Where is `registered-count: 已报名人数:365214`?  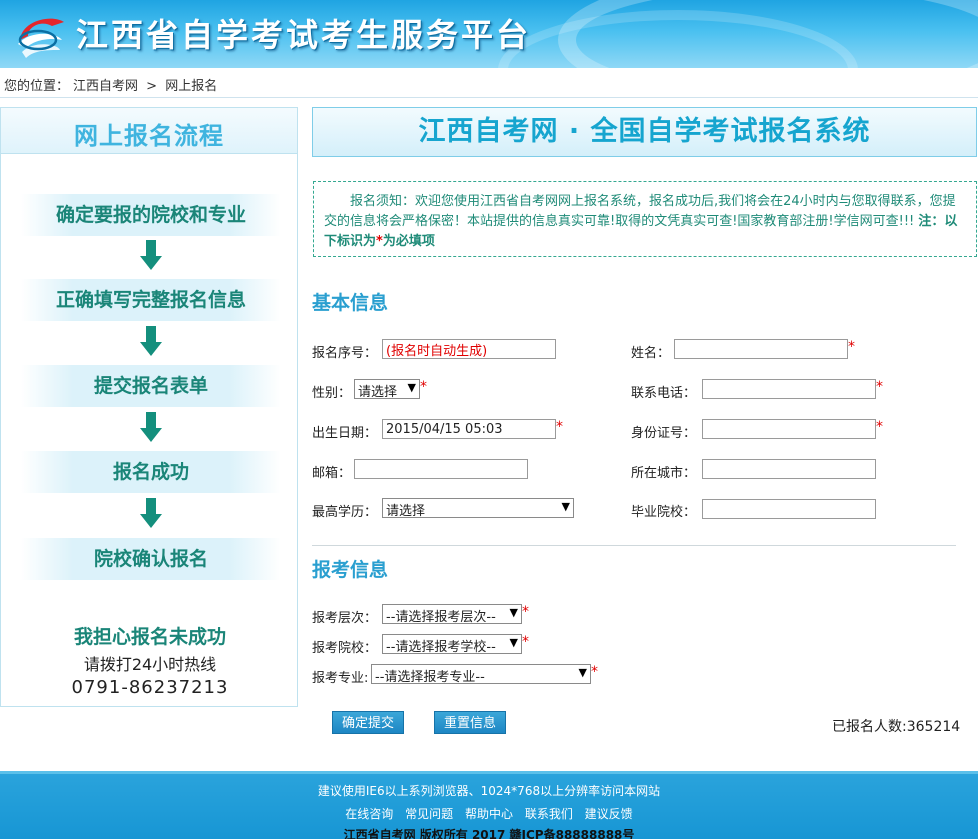 registered-count: 已报名人数:365214 is located at coordinates (896, 726).